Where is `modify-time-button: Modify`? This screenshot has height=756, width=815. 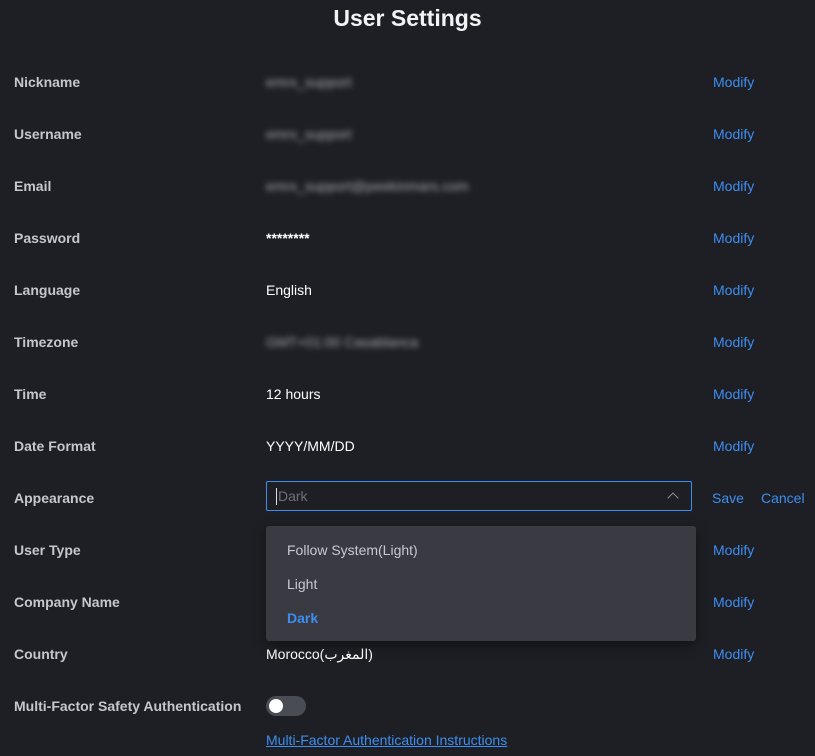
modify-time-button: Modify is located at coordinates (733, 394).